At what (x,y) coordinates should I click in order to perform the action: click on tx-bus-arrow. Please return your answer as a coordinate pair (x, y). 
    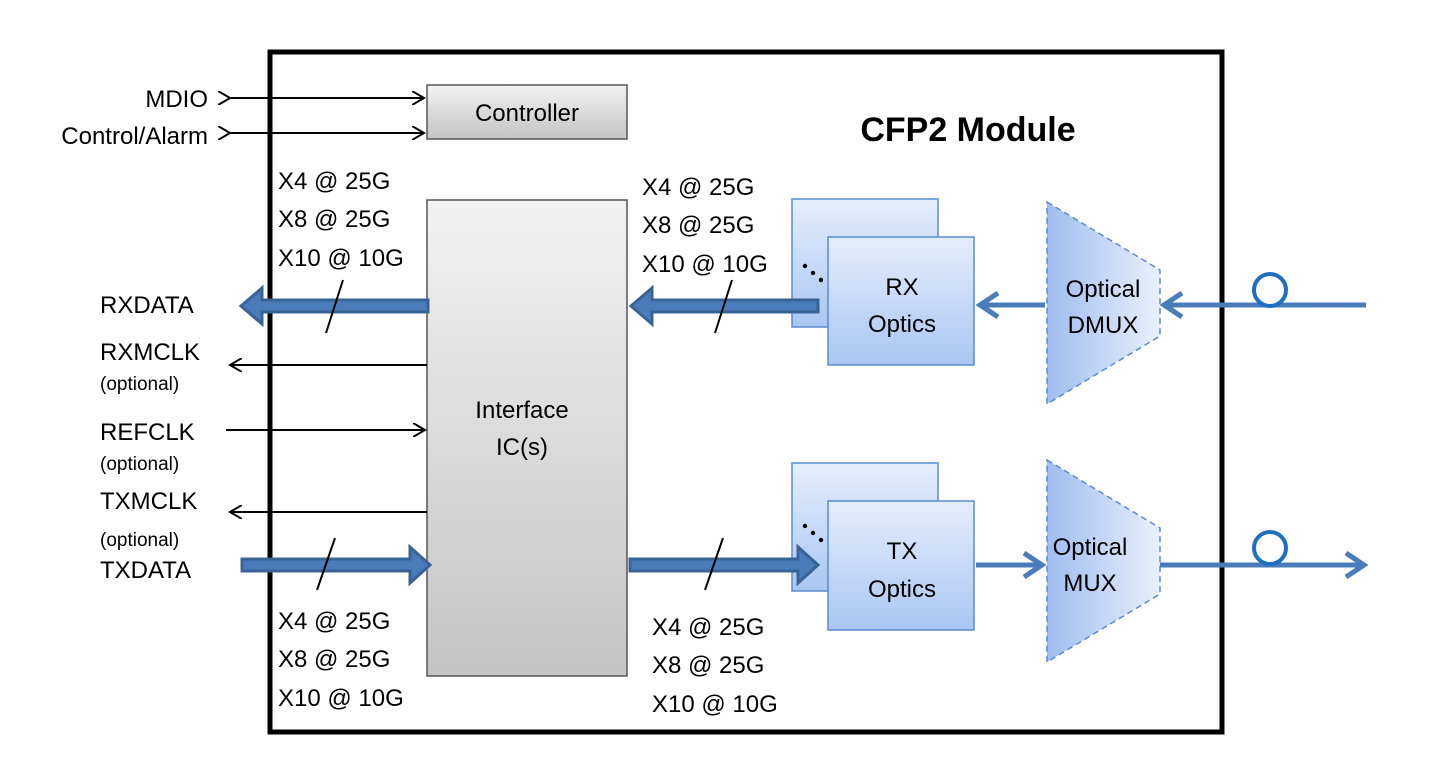
    Looking at the image, I should click on (724, 565).